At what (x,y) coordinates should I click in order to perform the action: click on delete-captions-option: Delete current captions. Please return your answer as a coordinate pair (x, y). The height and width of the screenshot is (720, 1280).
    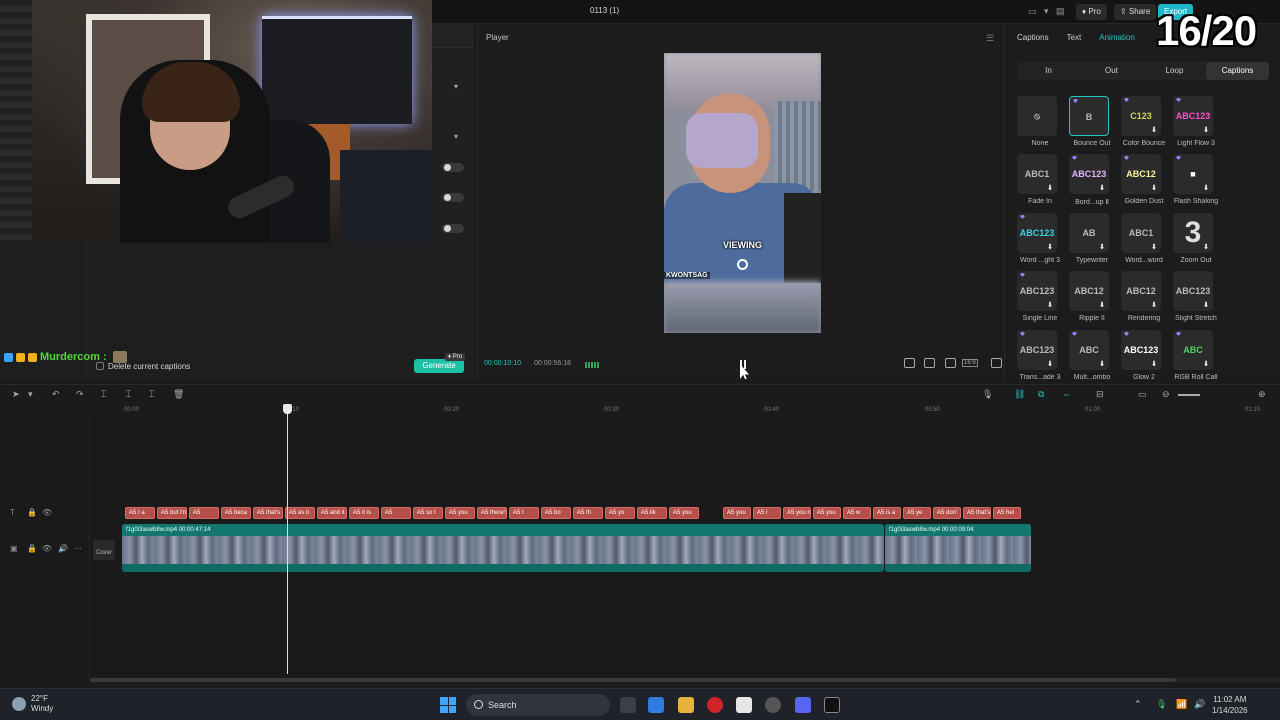
    Looking at the image, I should click on (143, 366).